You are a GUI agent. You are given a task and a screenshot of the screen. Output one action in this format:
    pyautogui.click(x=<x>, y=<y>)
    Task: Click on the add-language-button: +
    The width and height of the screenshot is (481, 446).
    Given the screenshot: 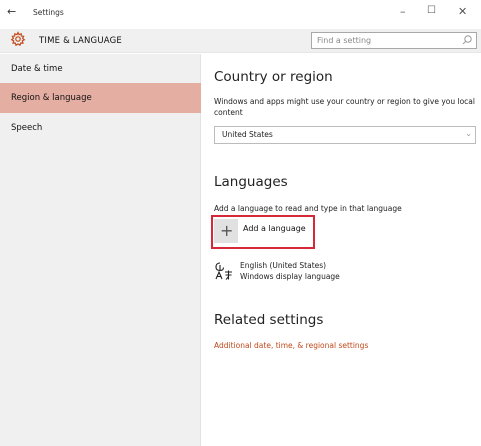 What is the action you would take?
    pyautogui.click(x=226, y=231)
    